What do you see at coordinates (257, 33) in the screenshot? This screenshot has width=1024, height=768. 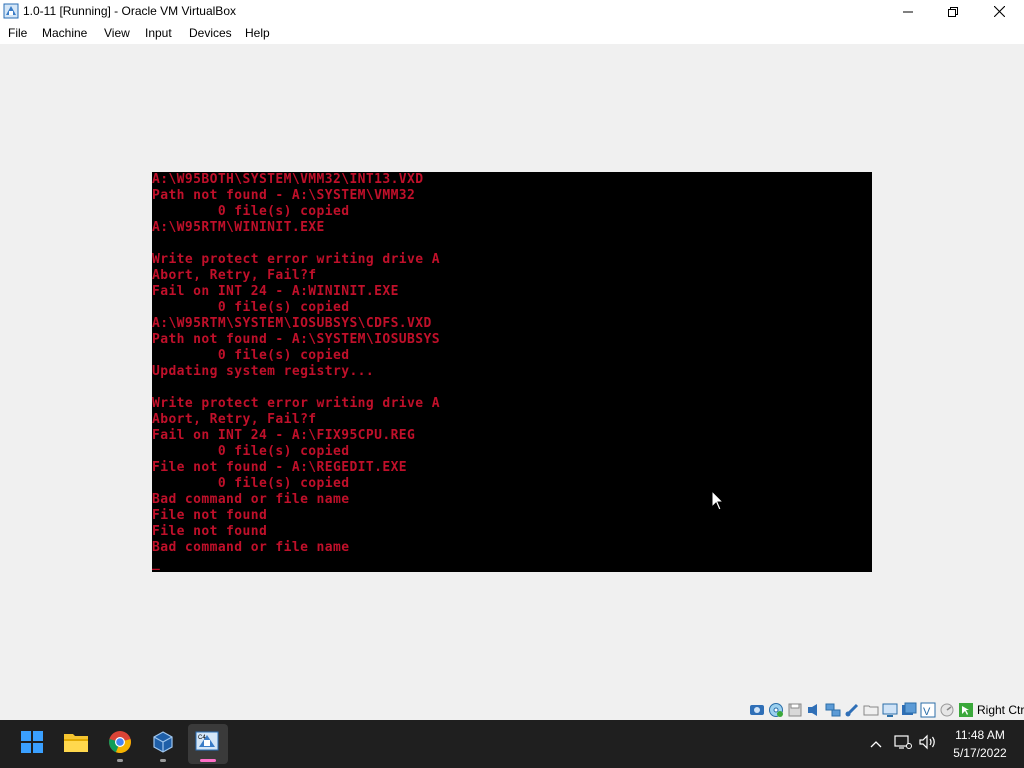 I see `menu-help: Help` at bounding box center [257, 33].